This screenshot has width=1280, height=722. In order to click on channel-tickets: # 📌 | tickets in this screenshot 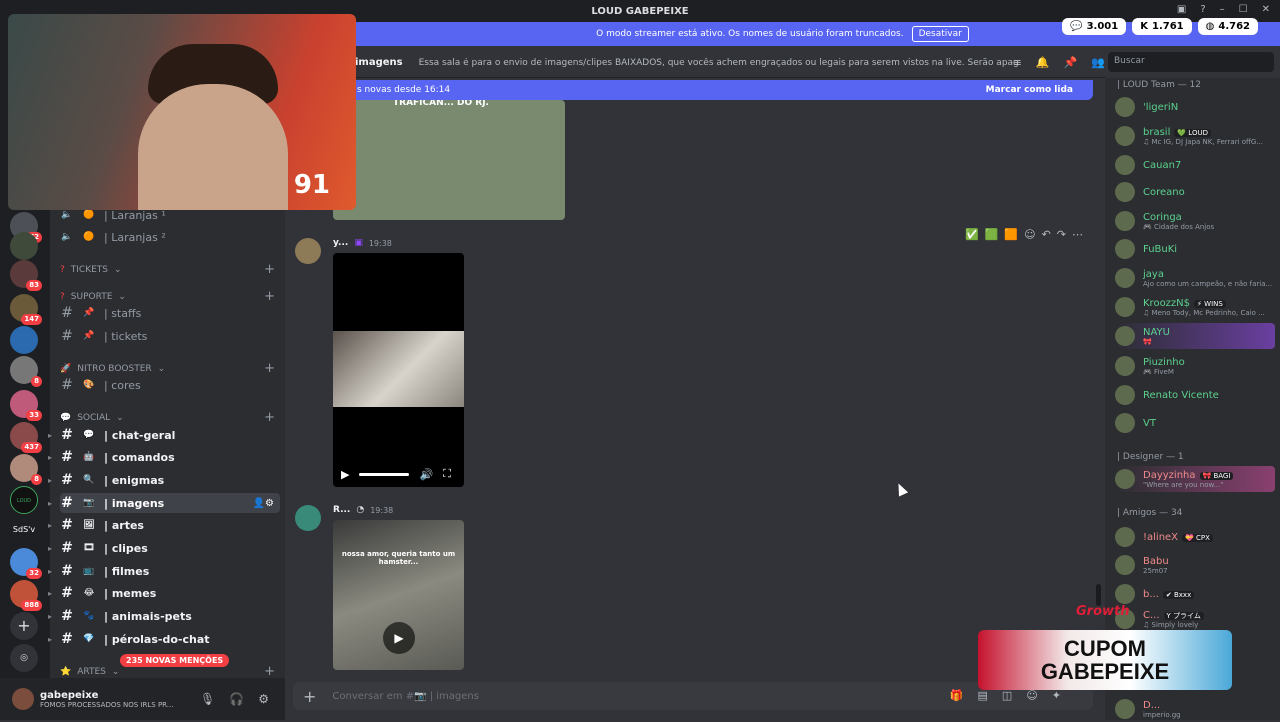, I will do `click(170, 336)`.